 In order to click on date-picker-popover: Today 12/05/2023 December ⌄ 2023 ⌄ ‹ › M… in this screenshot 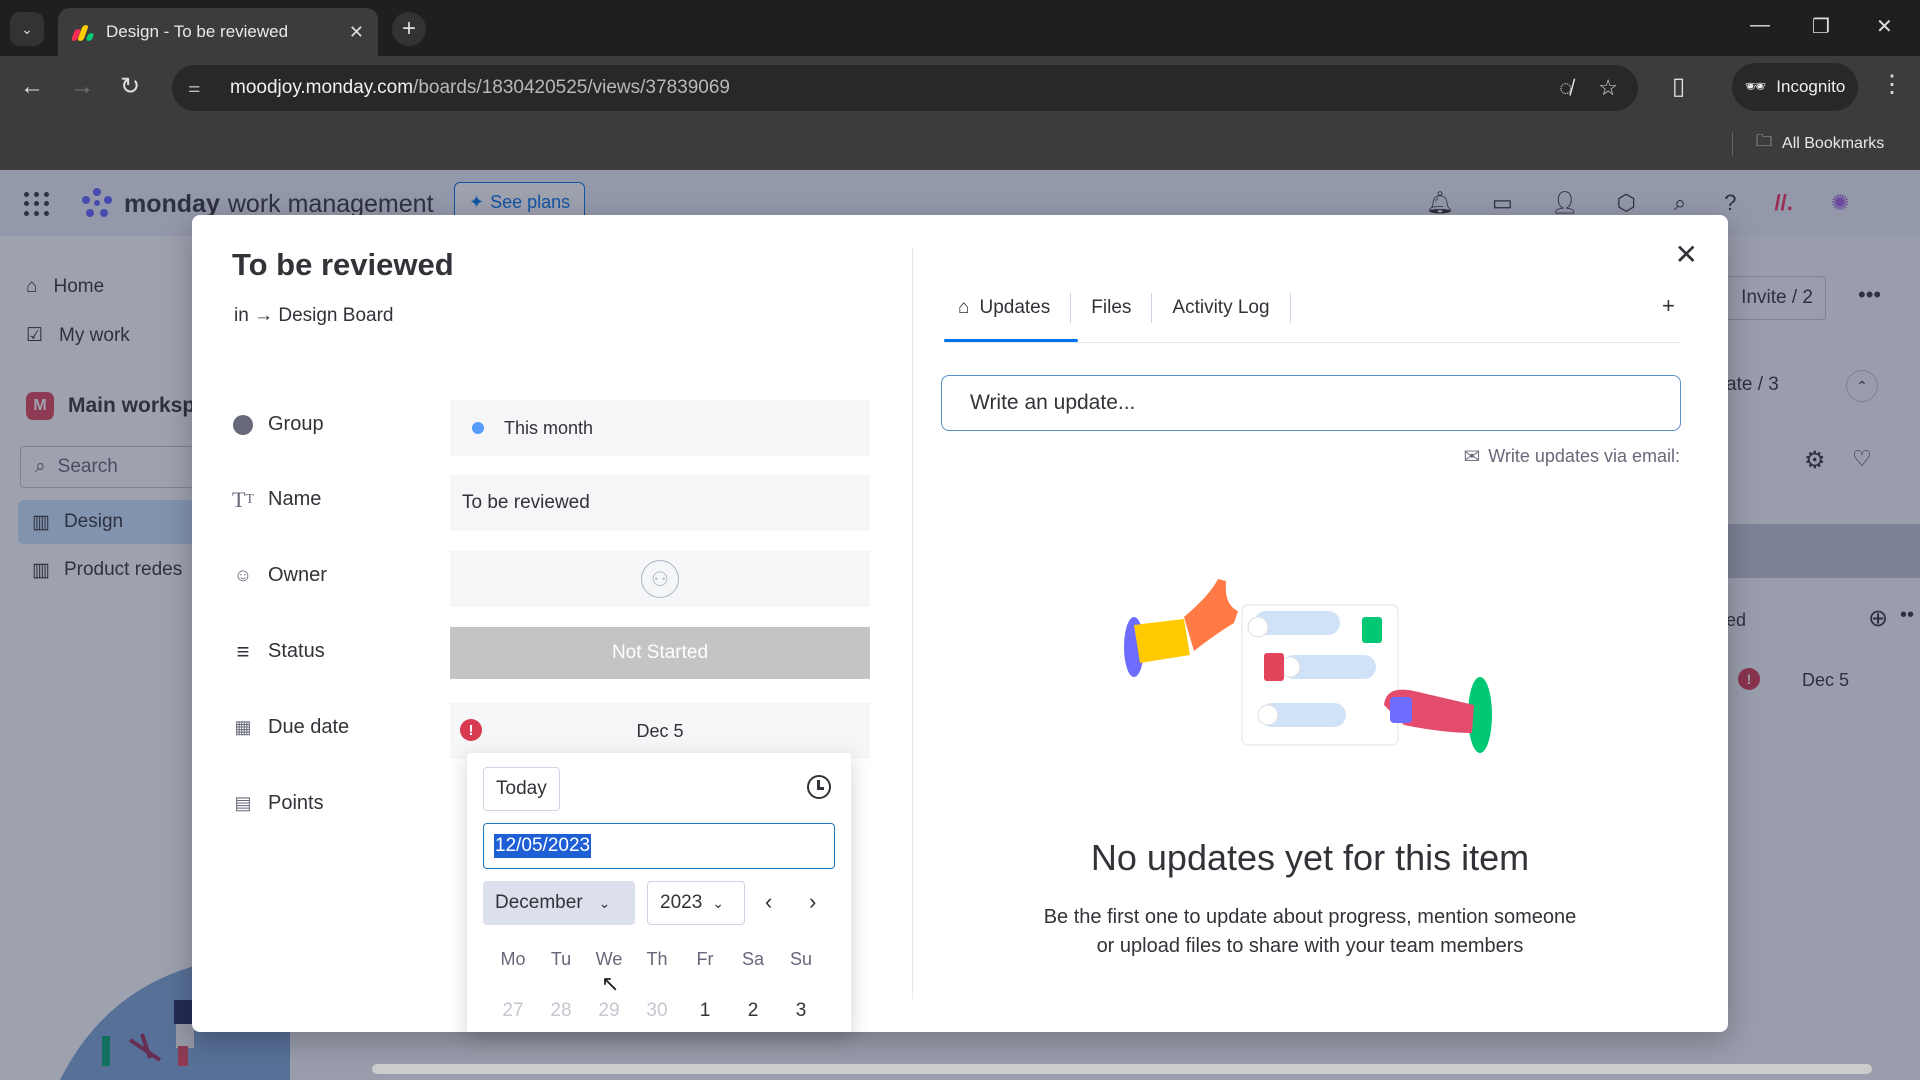, I will do `click(659, 892)`.